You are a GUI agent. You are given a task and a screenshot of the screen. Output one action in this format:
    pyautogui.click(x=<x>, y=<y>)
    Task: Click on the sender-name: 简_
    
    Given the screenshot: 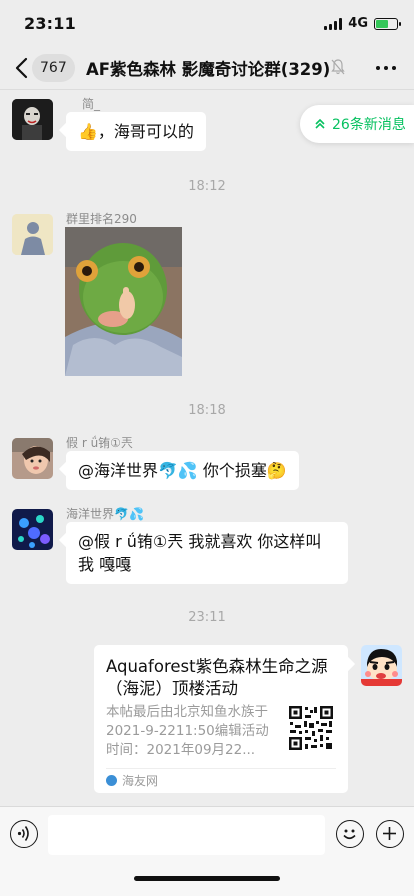 What is the action you would take?
    pyautogui.click(x=91, y=104)
    